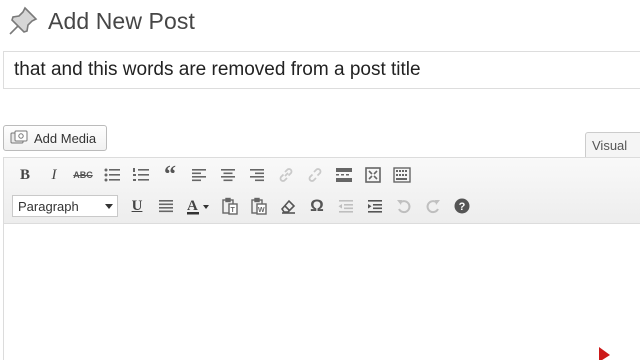 This screenshot has width=640, height=360. Describe the element at coordinates (23, 20) in the screenshot. I see `pushpin-icon` at that location.